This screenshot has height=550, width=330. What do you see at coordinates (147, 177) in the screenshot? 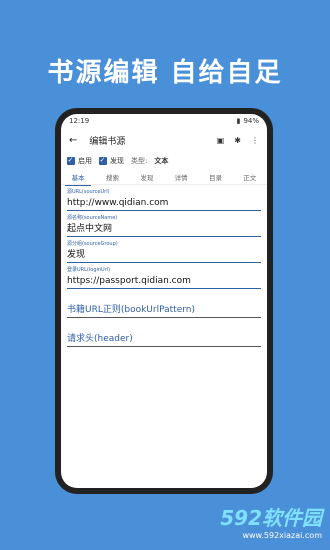
I see `tab-discover: 发现` at bounding box center [147, 177].